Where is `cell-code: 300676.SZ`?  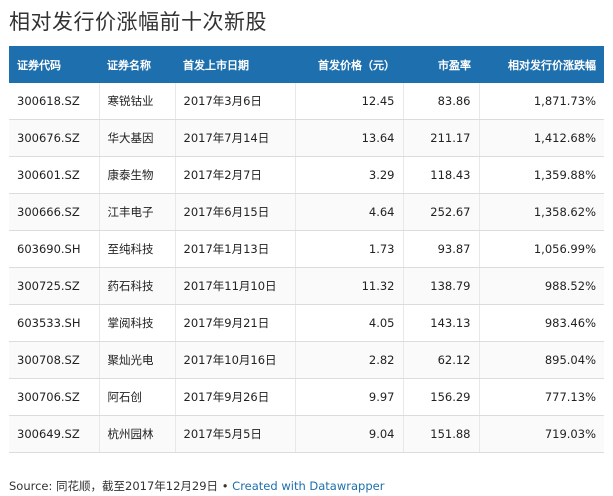
cell-code: 300676.SZ is located at coordinates (54, 138).